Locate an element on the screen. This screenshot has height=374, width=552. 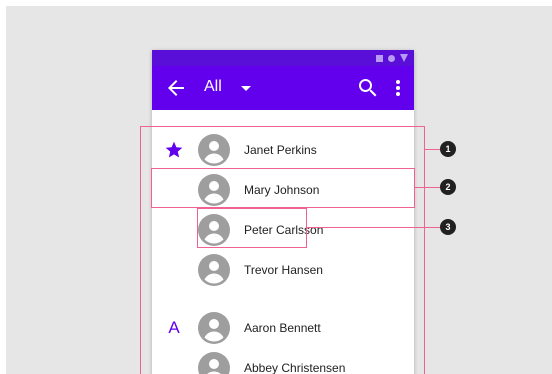
status-icons is located at coordinates (392, 58).